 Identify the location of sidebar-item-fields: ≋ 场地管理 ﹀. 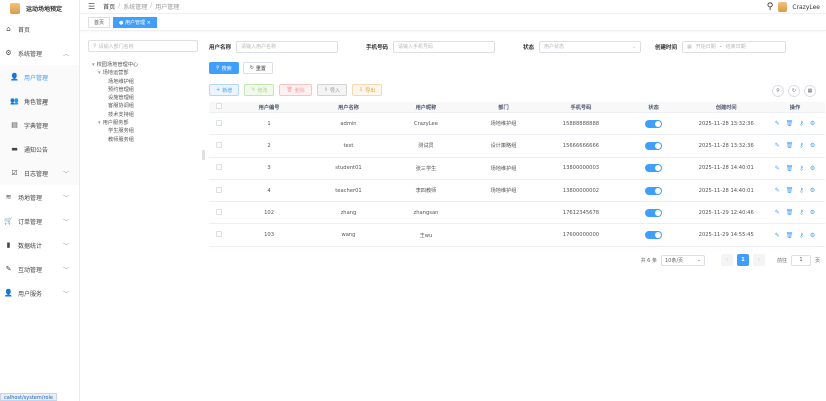
(39, 197).